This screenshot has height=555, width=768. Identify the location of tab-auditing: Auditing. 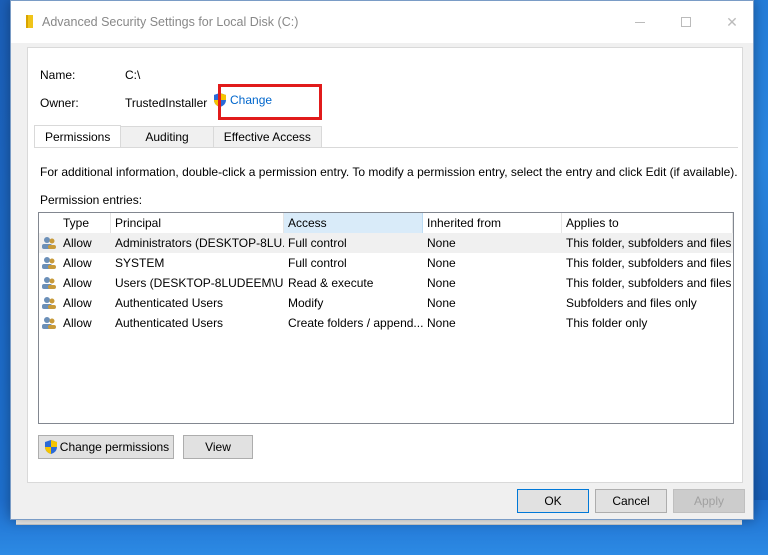
(167, 136).